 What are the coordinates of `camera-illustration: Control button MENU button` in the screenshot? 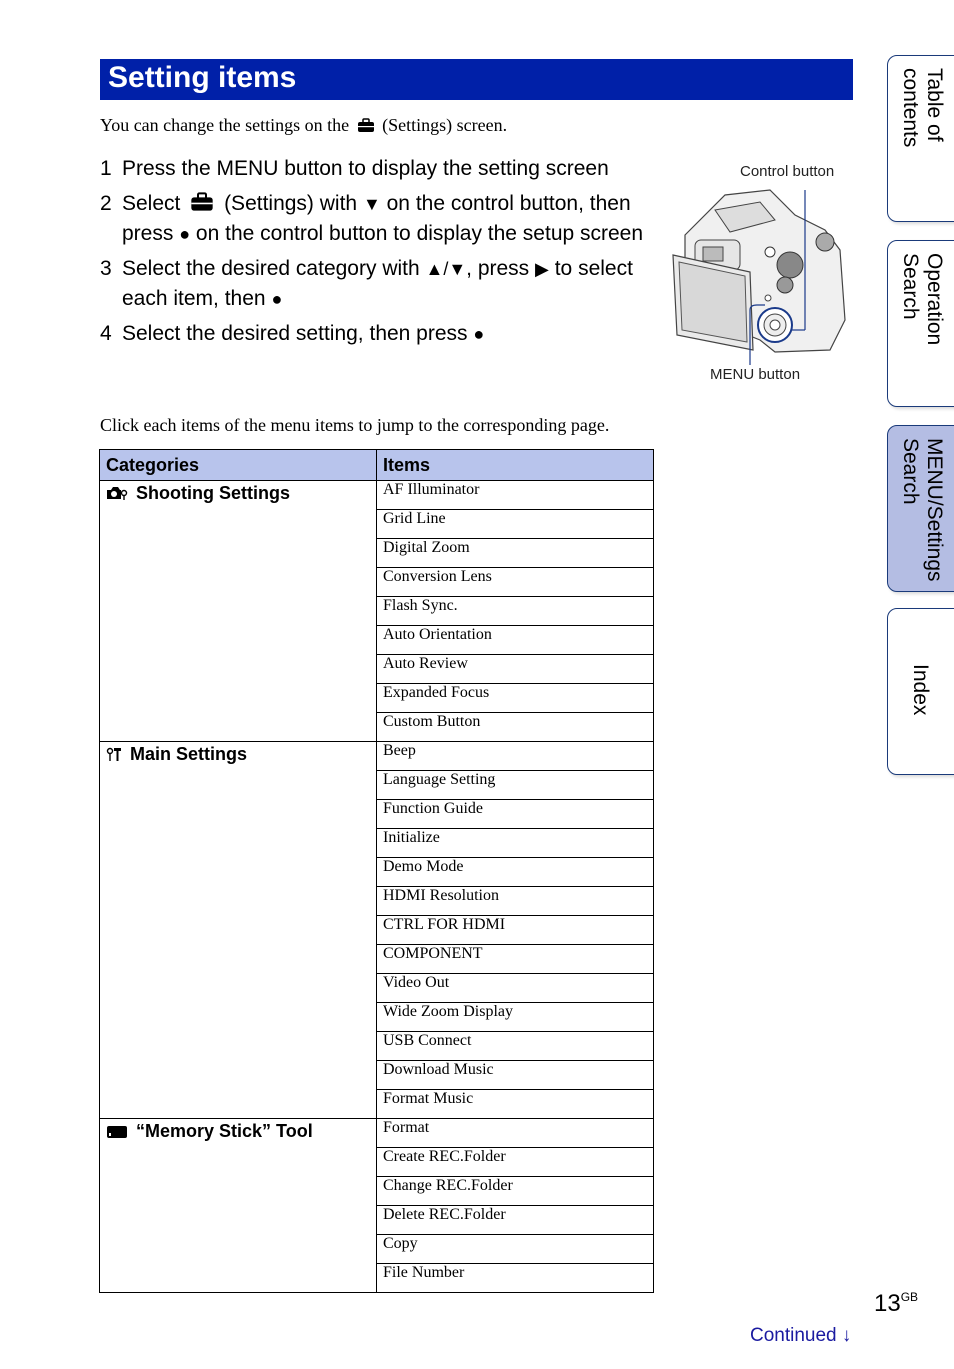 It's located at (762, 275).